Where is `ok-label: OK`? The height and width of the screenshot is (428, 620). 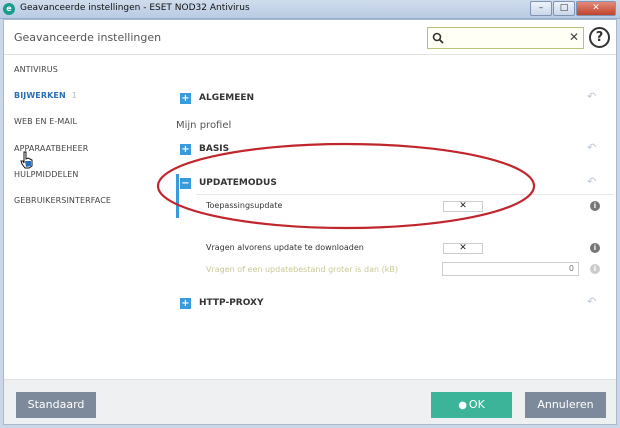
ok-label: OK is located at coordinates (476, 404).